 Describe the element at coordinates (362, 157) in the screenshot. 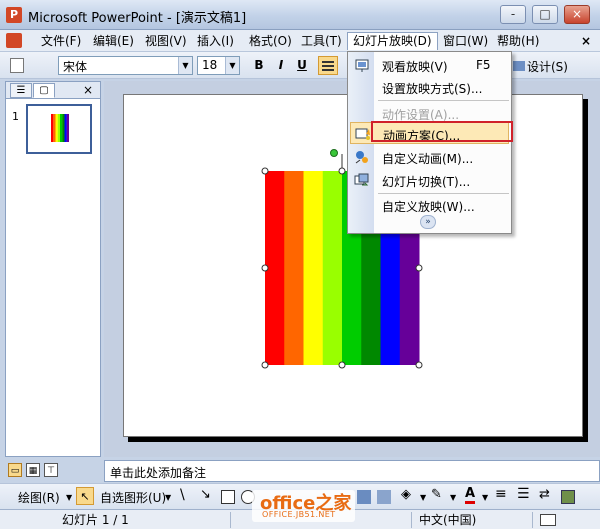

I see `custom-animation-icon` at that location.